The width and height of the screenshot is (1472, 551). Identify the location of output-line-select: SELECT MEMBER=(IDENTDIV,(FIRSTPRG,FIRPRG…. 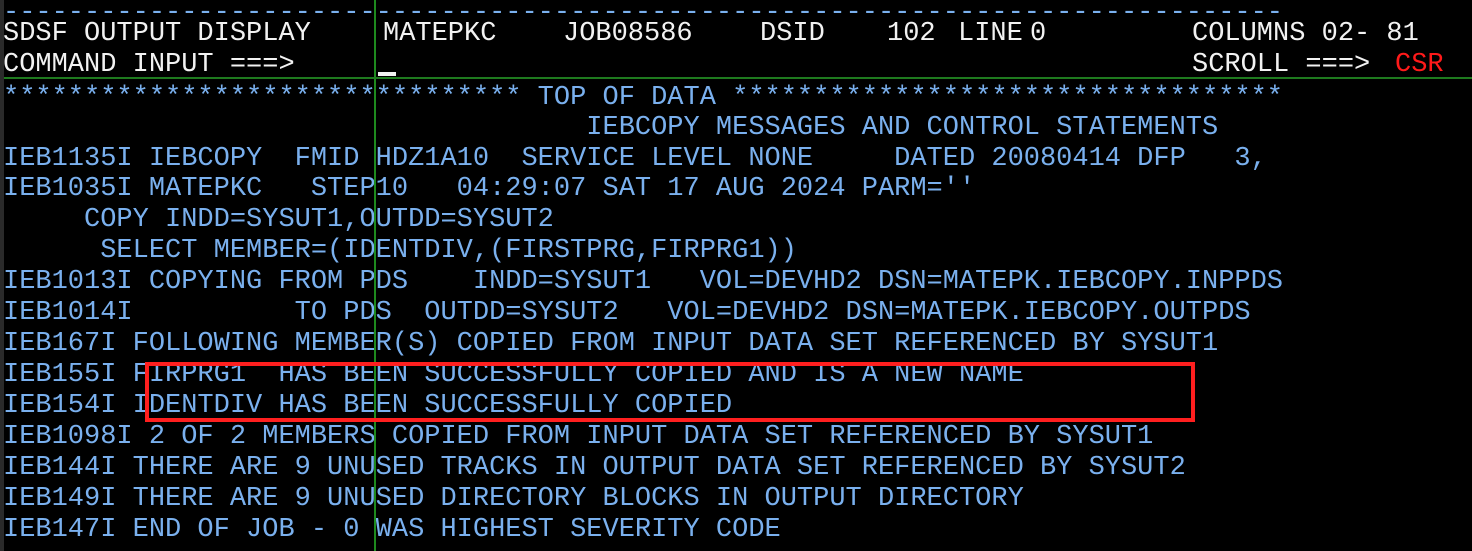
(400, 251).